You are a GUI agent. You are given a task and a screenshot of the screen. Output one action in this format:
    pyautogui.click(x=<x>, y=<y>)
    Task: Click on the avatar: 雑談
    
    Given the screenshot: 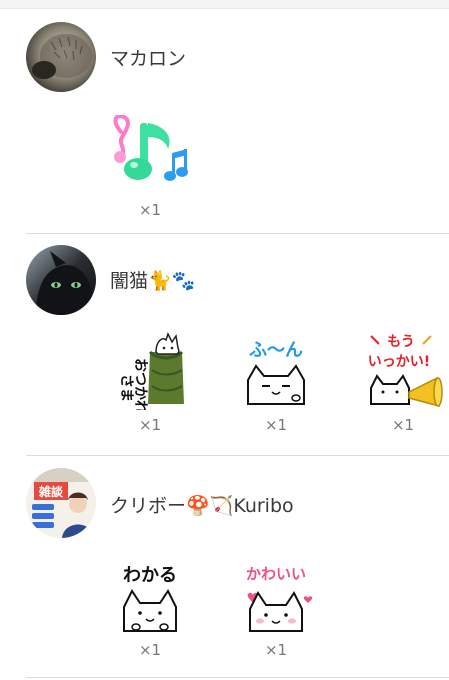 What is the action you would take?
    pyautogui.click(x=61, y=503)
    